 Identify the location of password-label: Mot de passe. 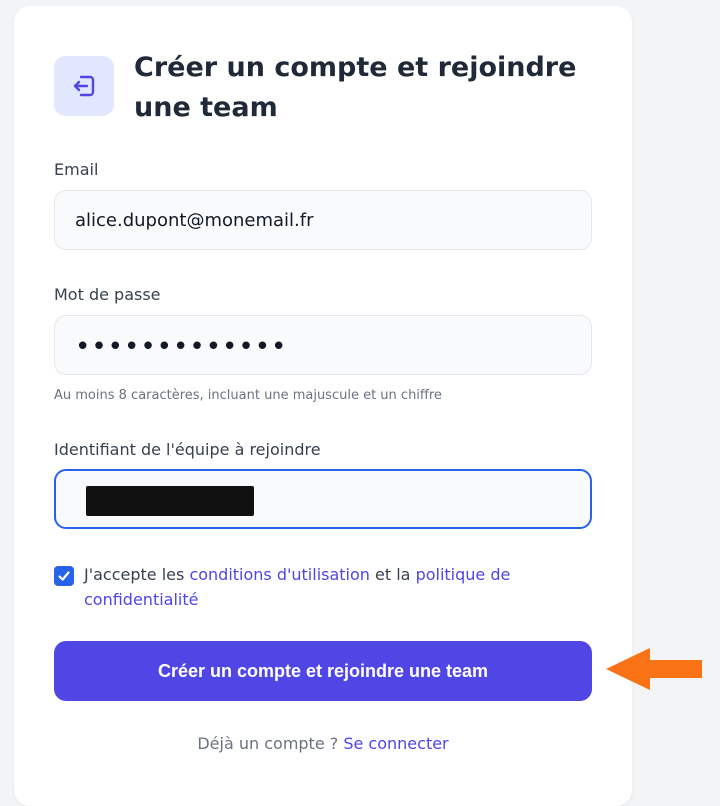
(107, 294).